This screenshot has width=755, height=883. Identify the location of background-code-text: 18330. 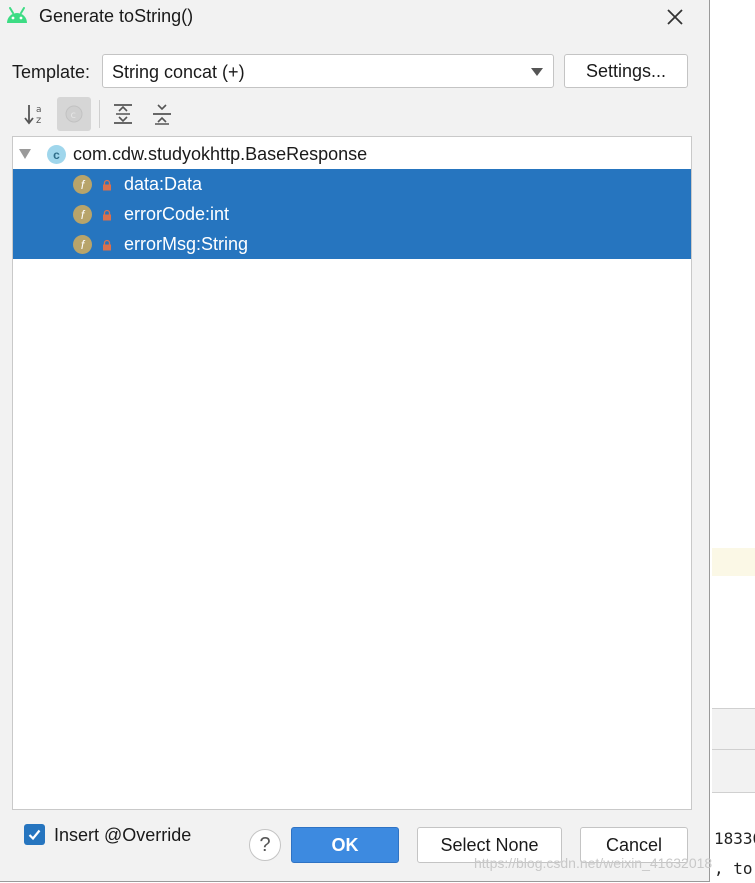
(734, 838).